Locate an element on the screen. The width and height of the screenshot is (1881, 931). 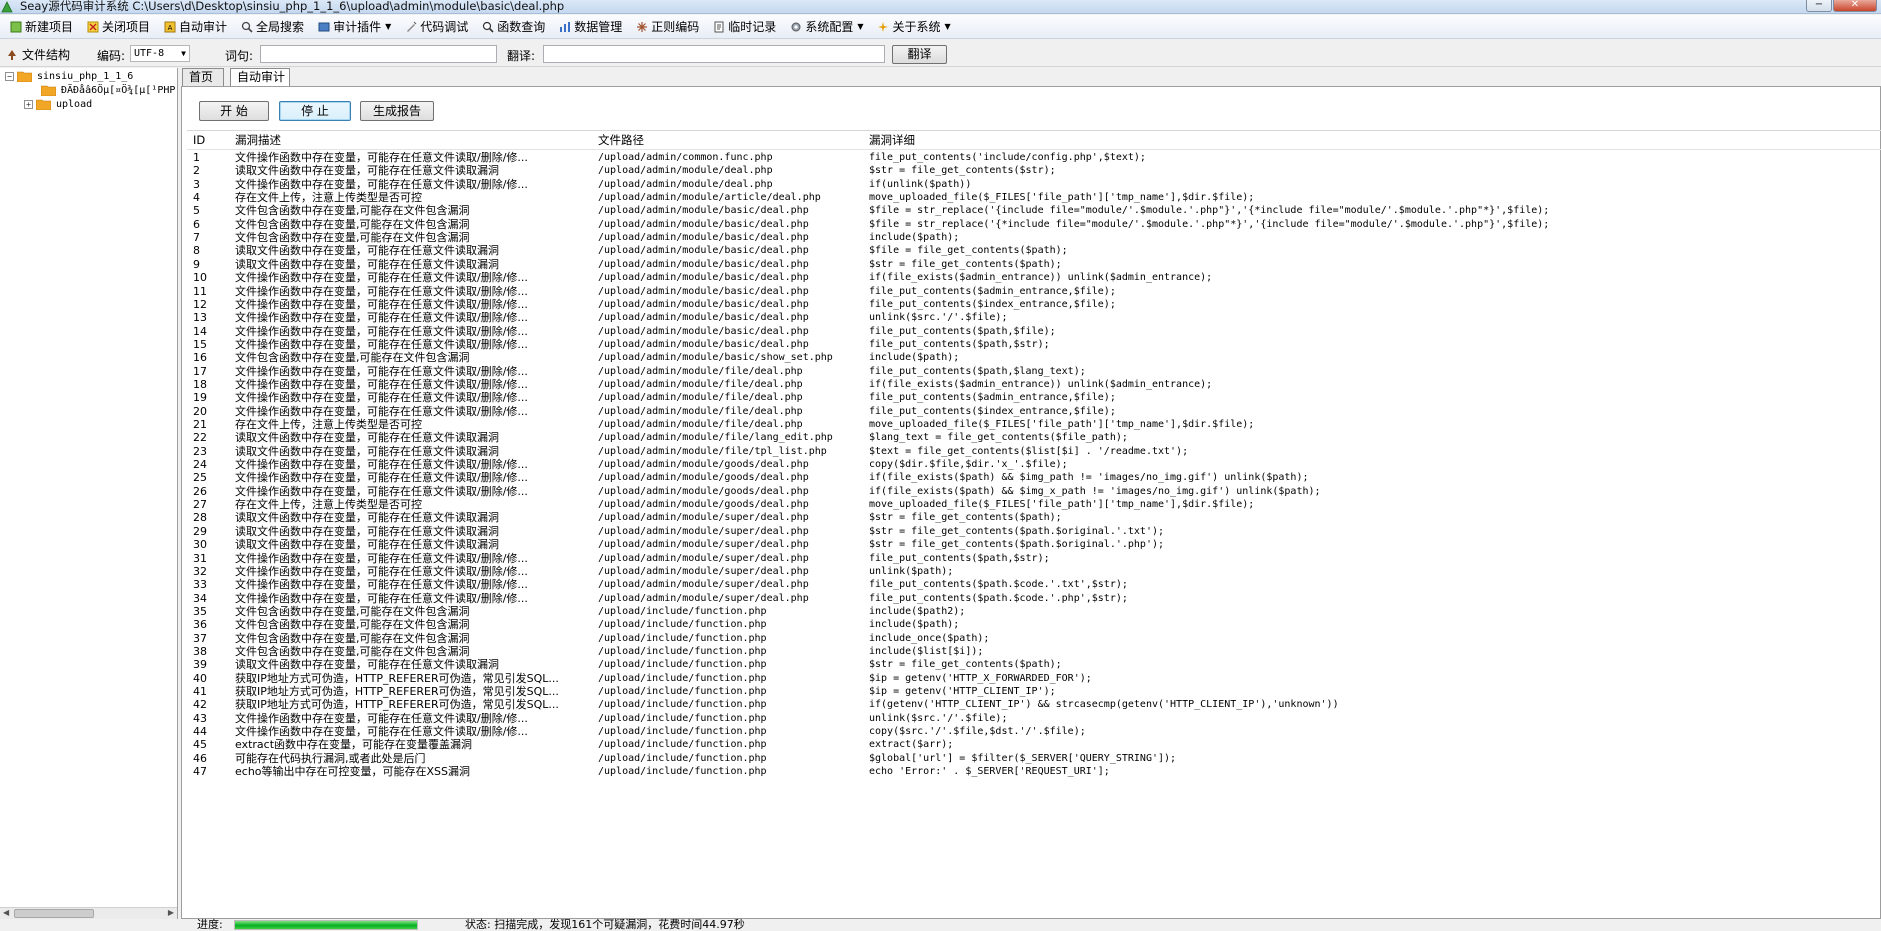
translate-label: 翻译: is located at coordinates (521, 56).